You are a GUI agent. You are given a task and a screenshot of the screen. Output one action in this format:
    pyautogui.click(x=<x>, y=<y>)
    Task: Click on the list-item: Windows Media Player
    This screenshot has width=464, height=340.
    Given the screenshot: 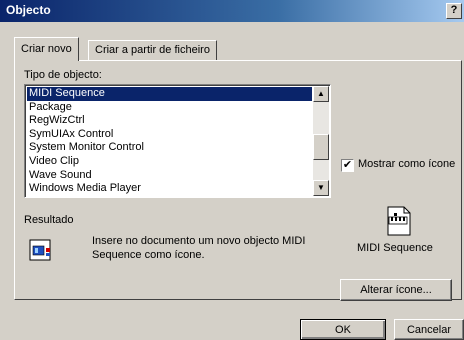 What is the action you would take?
    pyautogui.click(x=169, y=189)
    